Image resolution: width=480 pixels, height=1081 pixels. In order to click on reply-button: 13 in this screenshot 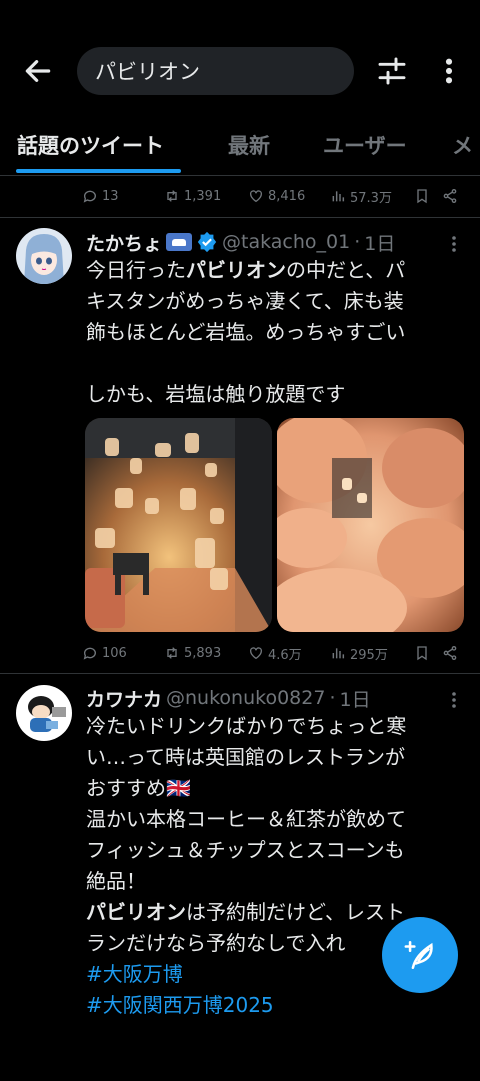, I will do `click(100, 196)`.